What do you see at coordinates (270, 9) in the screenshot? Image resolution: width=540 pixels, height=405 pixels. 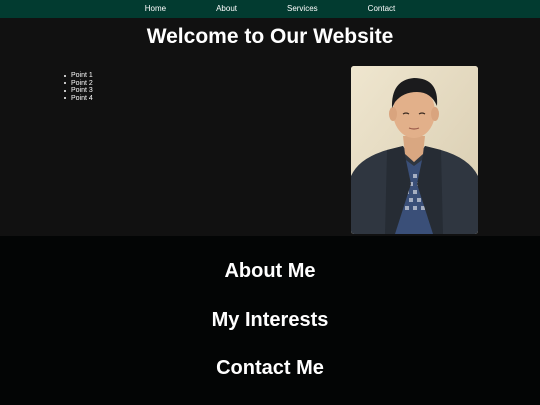 I see `top-navbar: Home About Services Contact` at bounding box center [270, 9].